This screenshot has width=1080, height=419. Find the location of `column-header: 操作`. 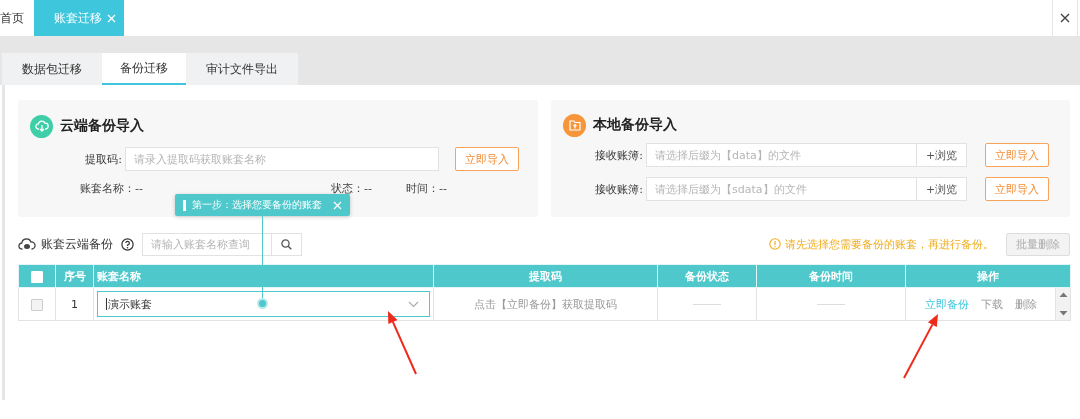

column-header: 操作 is located at coordinates (988, 276).